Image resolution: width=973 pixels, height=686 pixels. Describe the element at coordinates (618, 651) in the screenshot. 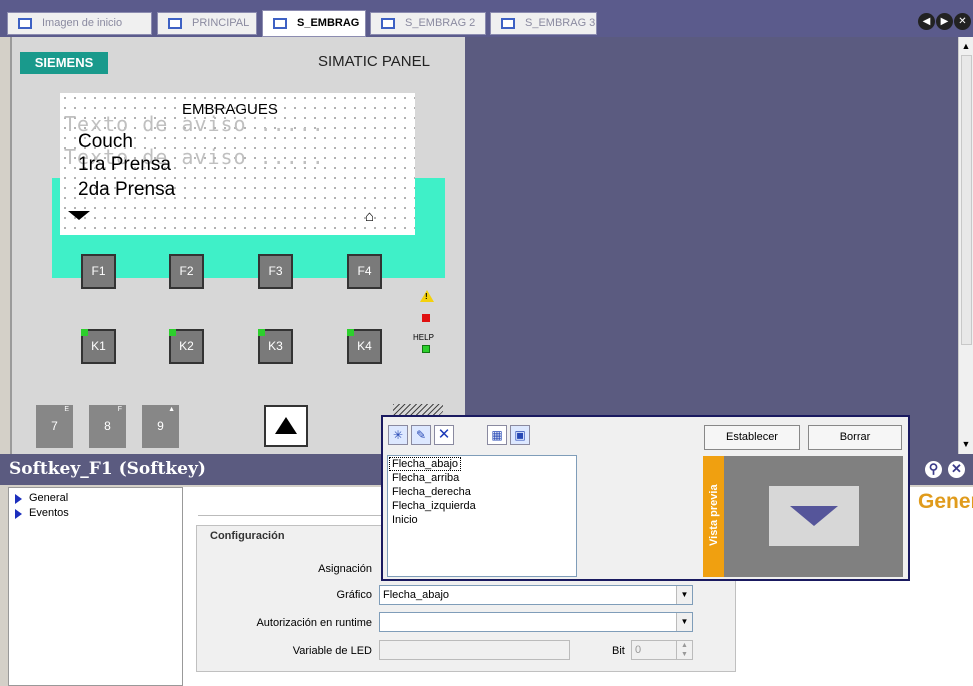

I see `bit-label: Bit` at that location.